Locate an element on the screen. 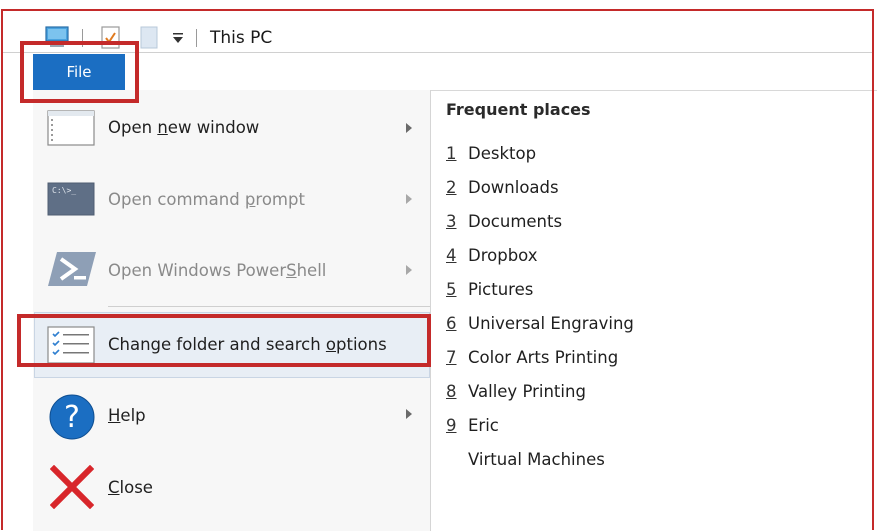 The image size is (877, 531). new-folder-icon is located at coordinates (149, 38).